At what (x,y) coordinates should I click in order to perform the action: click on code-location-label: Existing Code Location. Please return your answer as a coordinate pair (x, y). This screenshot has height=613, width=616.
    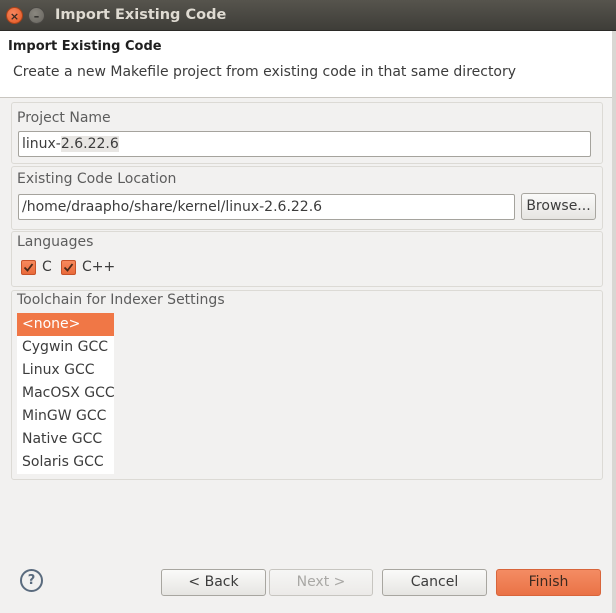
    Looking at the image, I should click on (97, 179).